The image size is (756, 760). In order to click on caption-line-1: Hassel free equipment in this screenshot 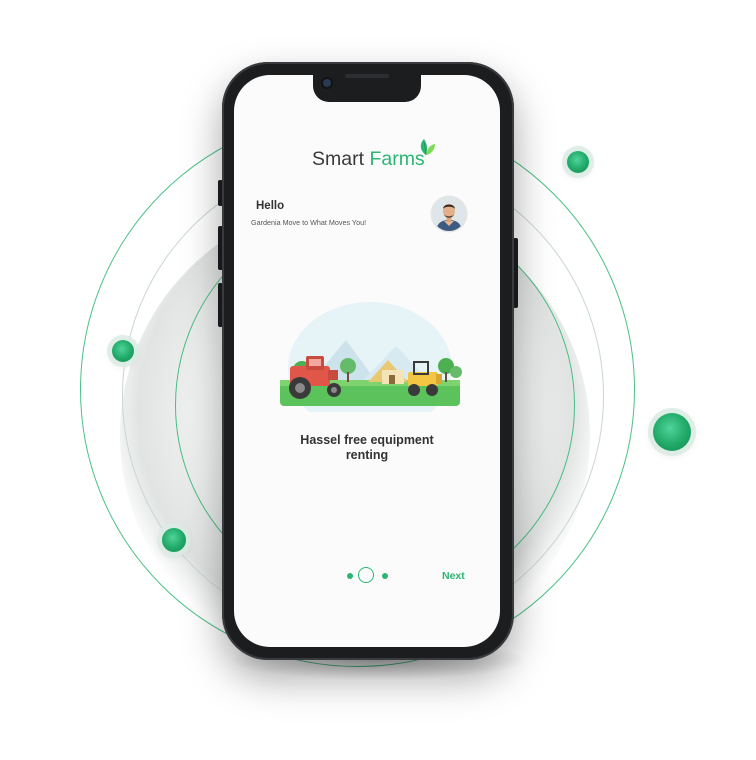, I will do `click(367, 440)`.